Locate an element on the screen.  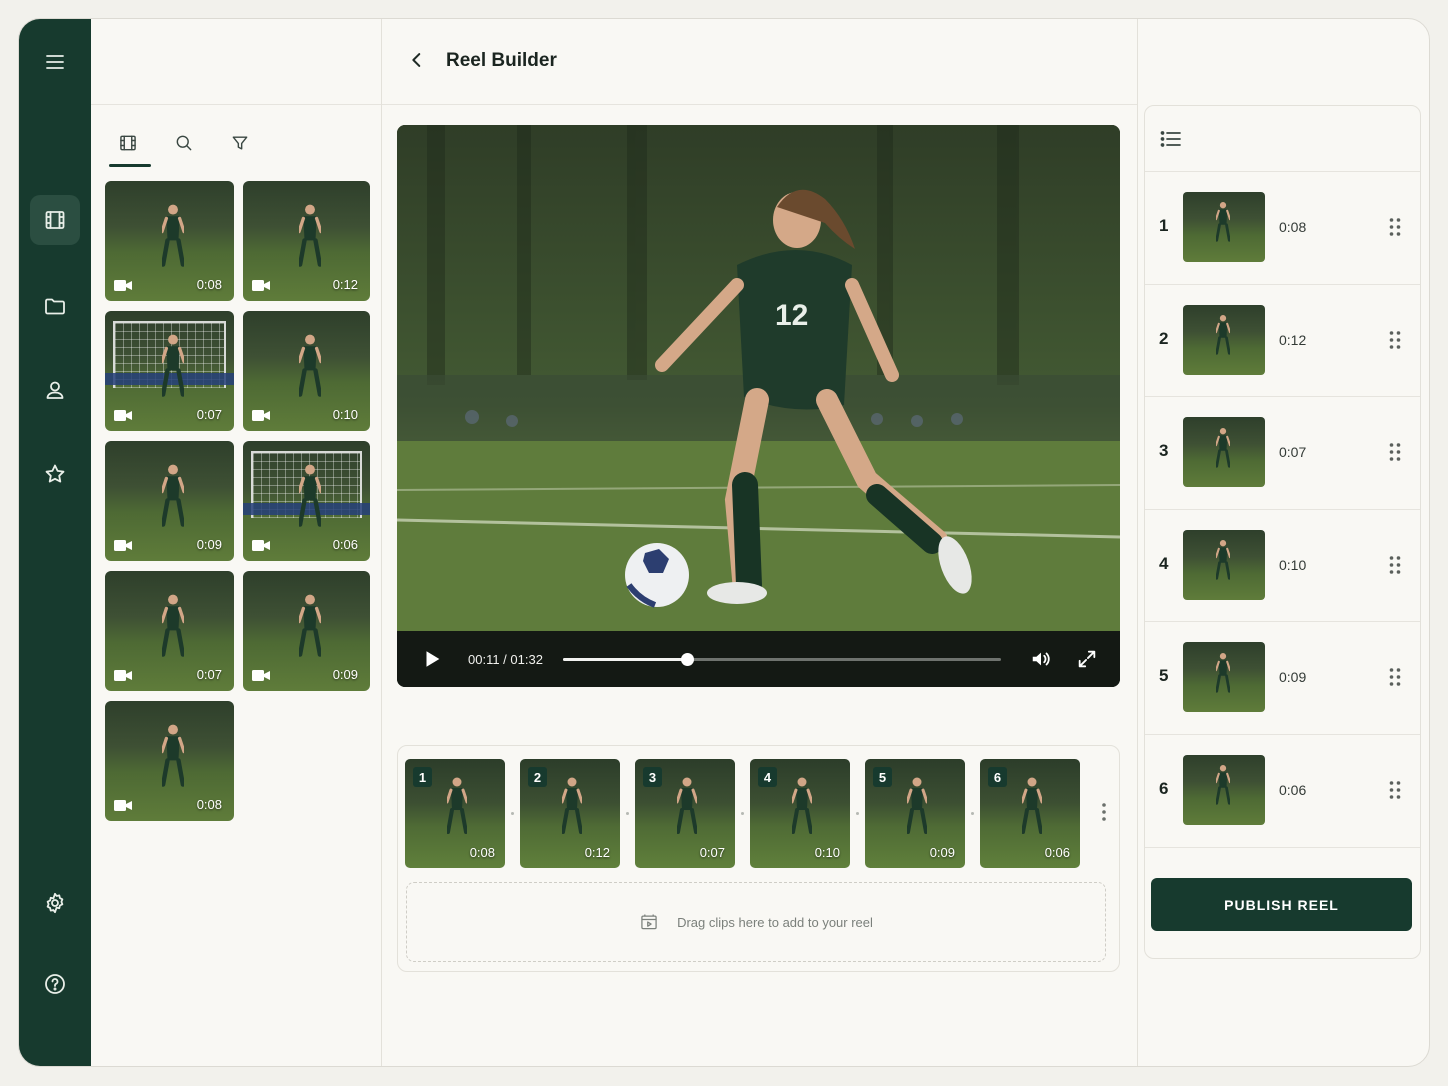
menu-button is located at coordinates (55, 62).